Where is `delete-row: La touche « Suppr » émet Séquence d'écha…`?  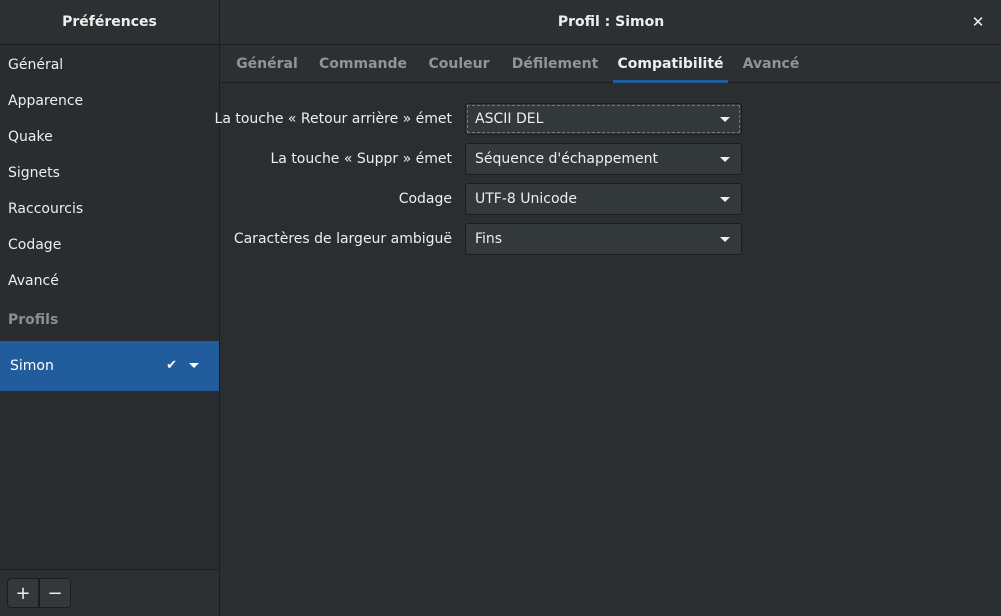 delete-row: La touche « Suppr » émet Séquence d'écha… is located at coordinates (611, 159).